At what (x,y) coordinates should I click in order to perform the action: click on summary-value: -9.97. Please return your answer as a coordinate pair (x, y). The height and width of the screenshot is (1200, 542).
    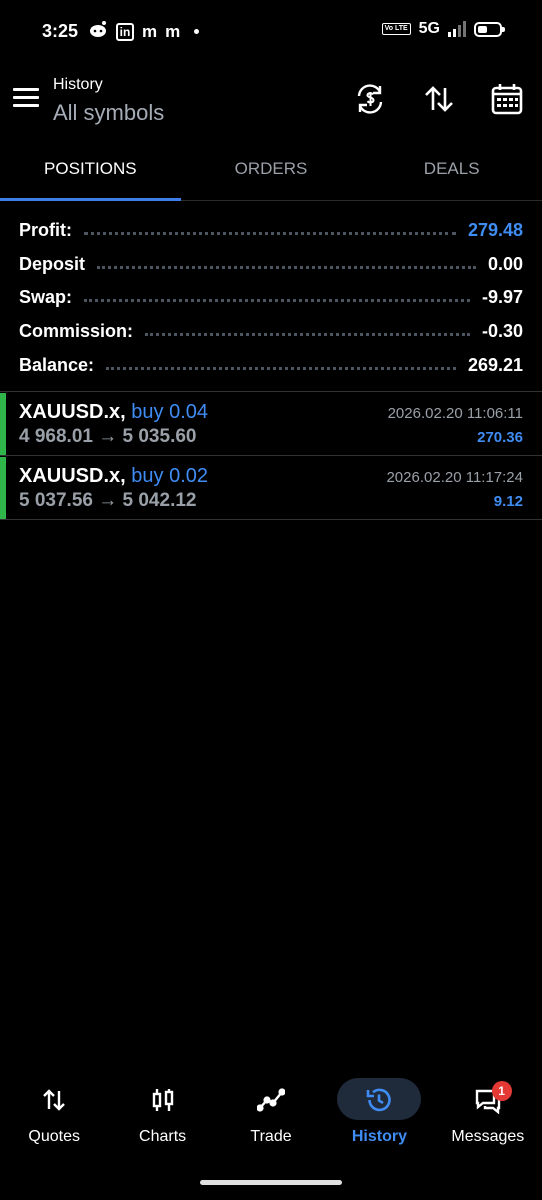
    Looking at the image, I should click on (502, 297).